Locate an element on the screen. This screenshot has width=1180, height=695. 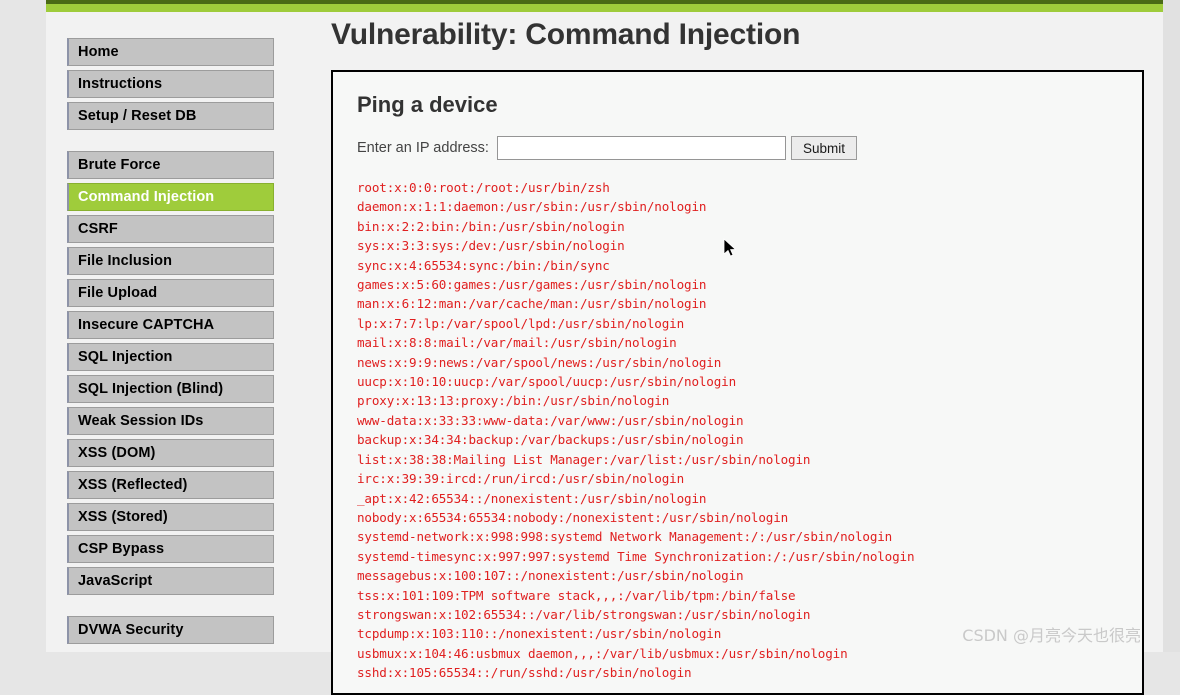
sidebar-item-csp-bypass: CSP Bypass is located at coordinates (170, 549).